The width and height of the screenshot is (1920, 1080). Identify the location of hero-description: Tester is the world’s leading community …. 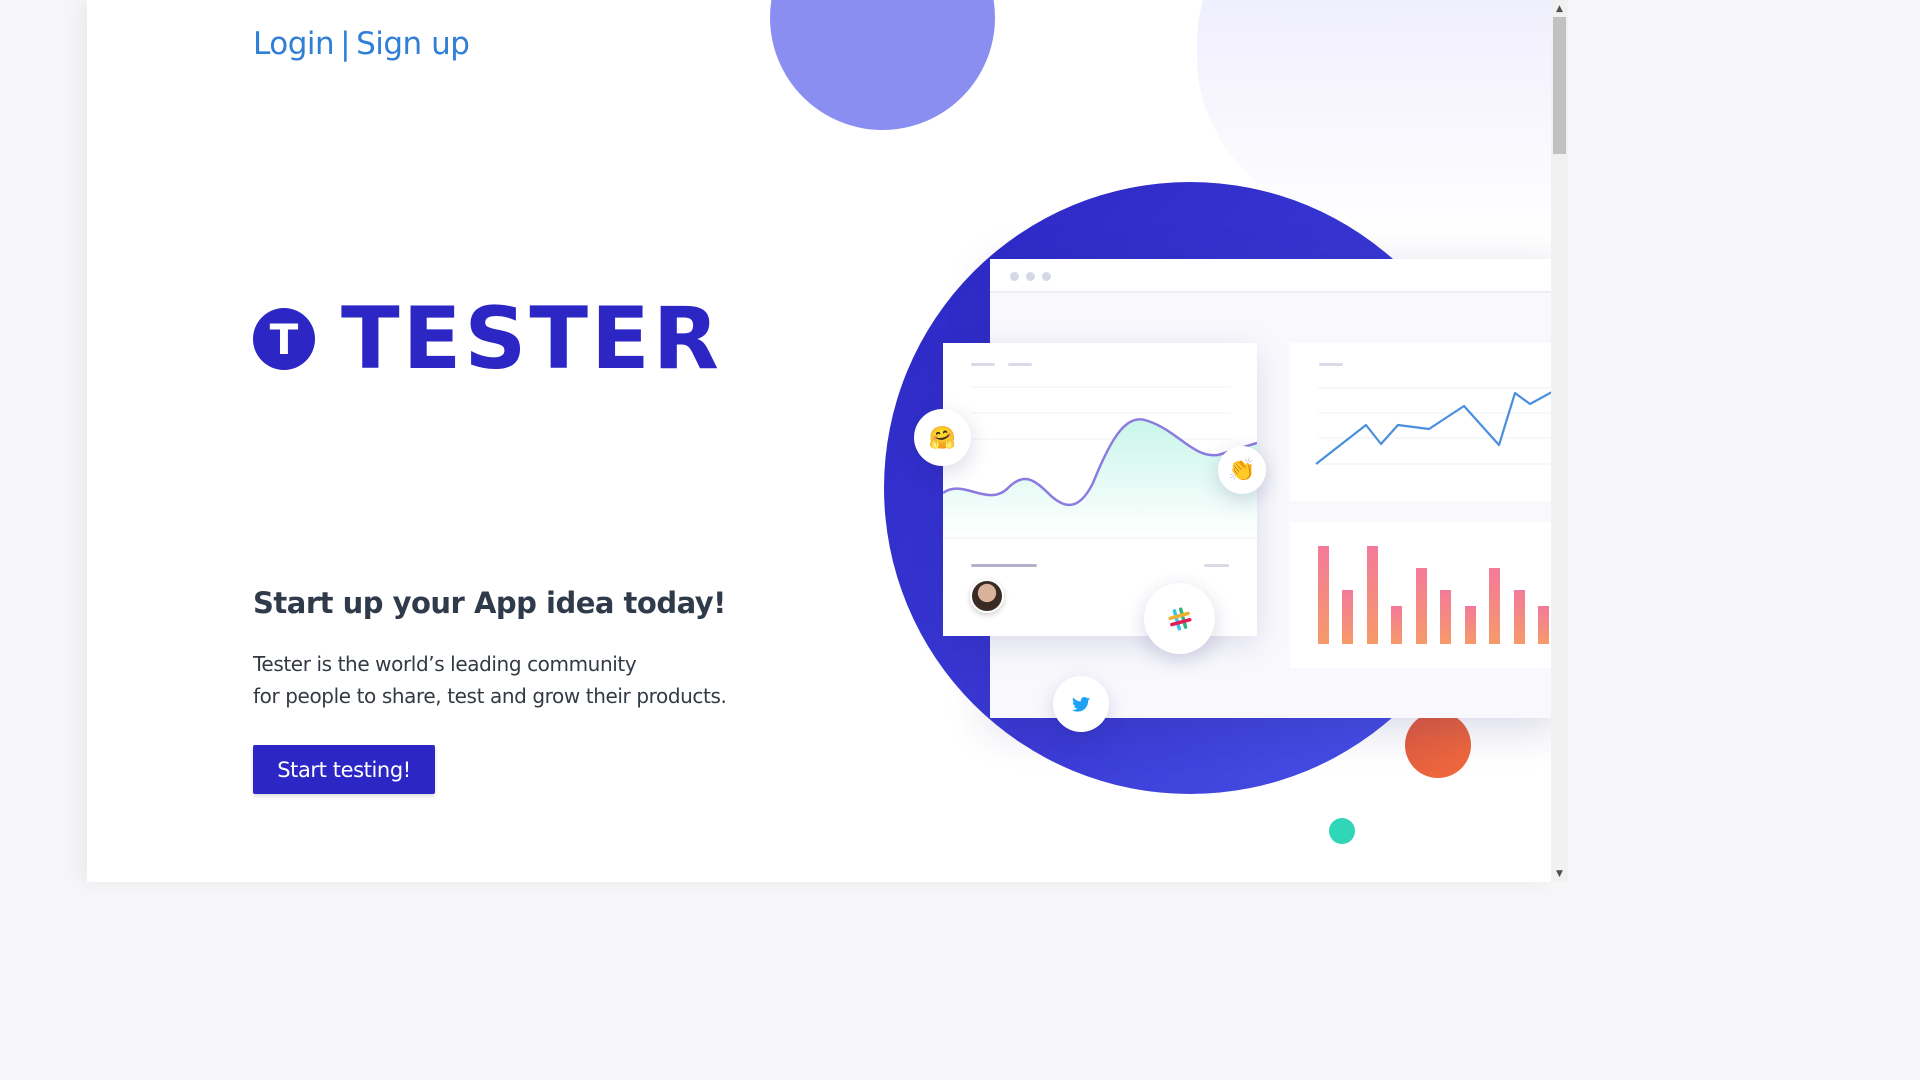
(513, 680).